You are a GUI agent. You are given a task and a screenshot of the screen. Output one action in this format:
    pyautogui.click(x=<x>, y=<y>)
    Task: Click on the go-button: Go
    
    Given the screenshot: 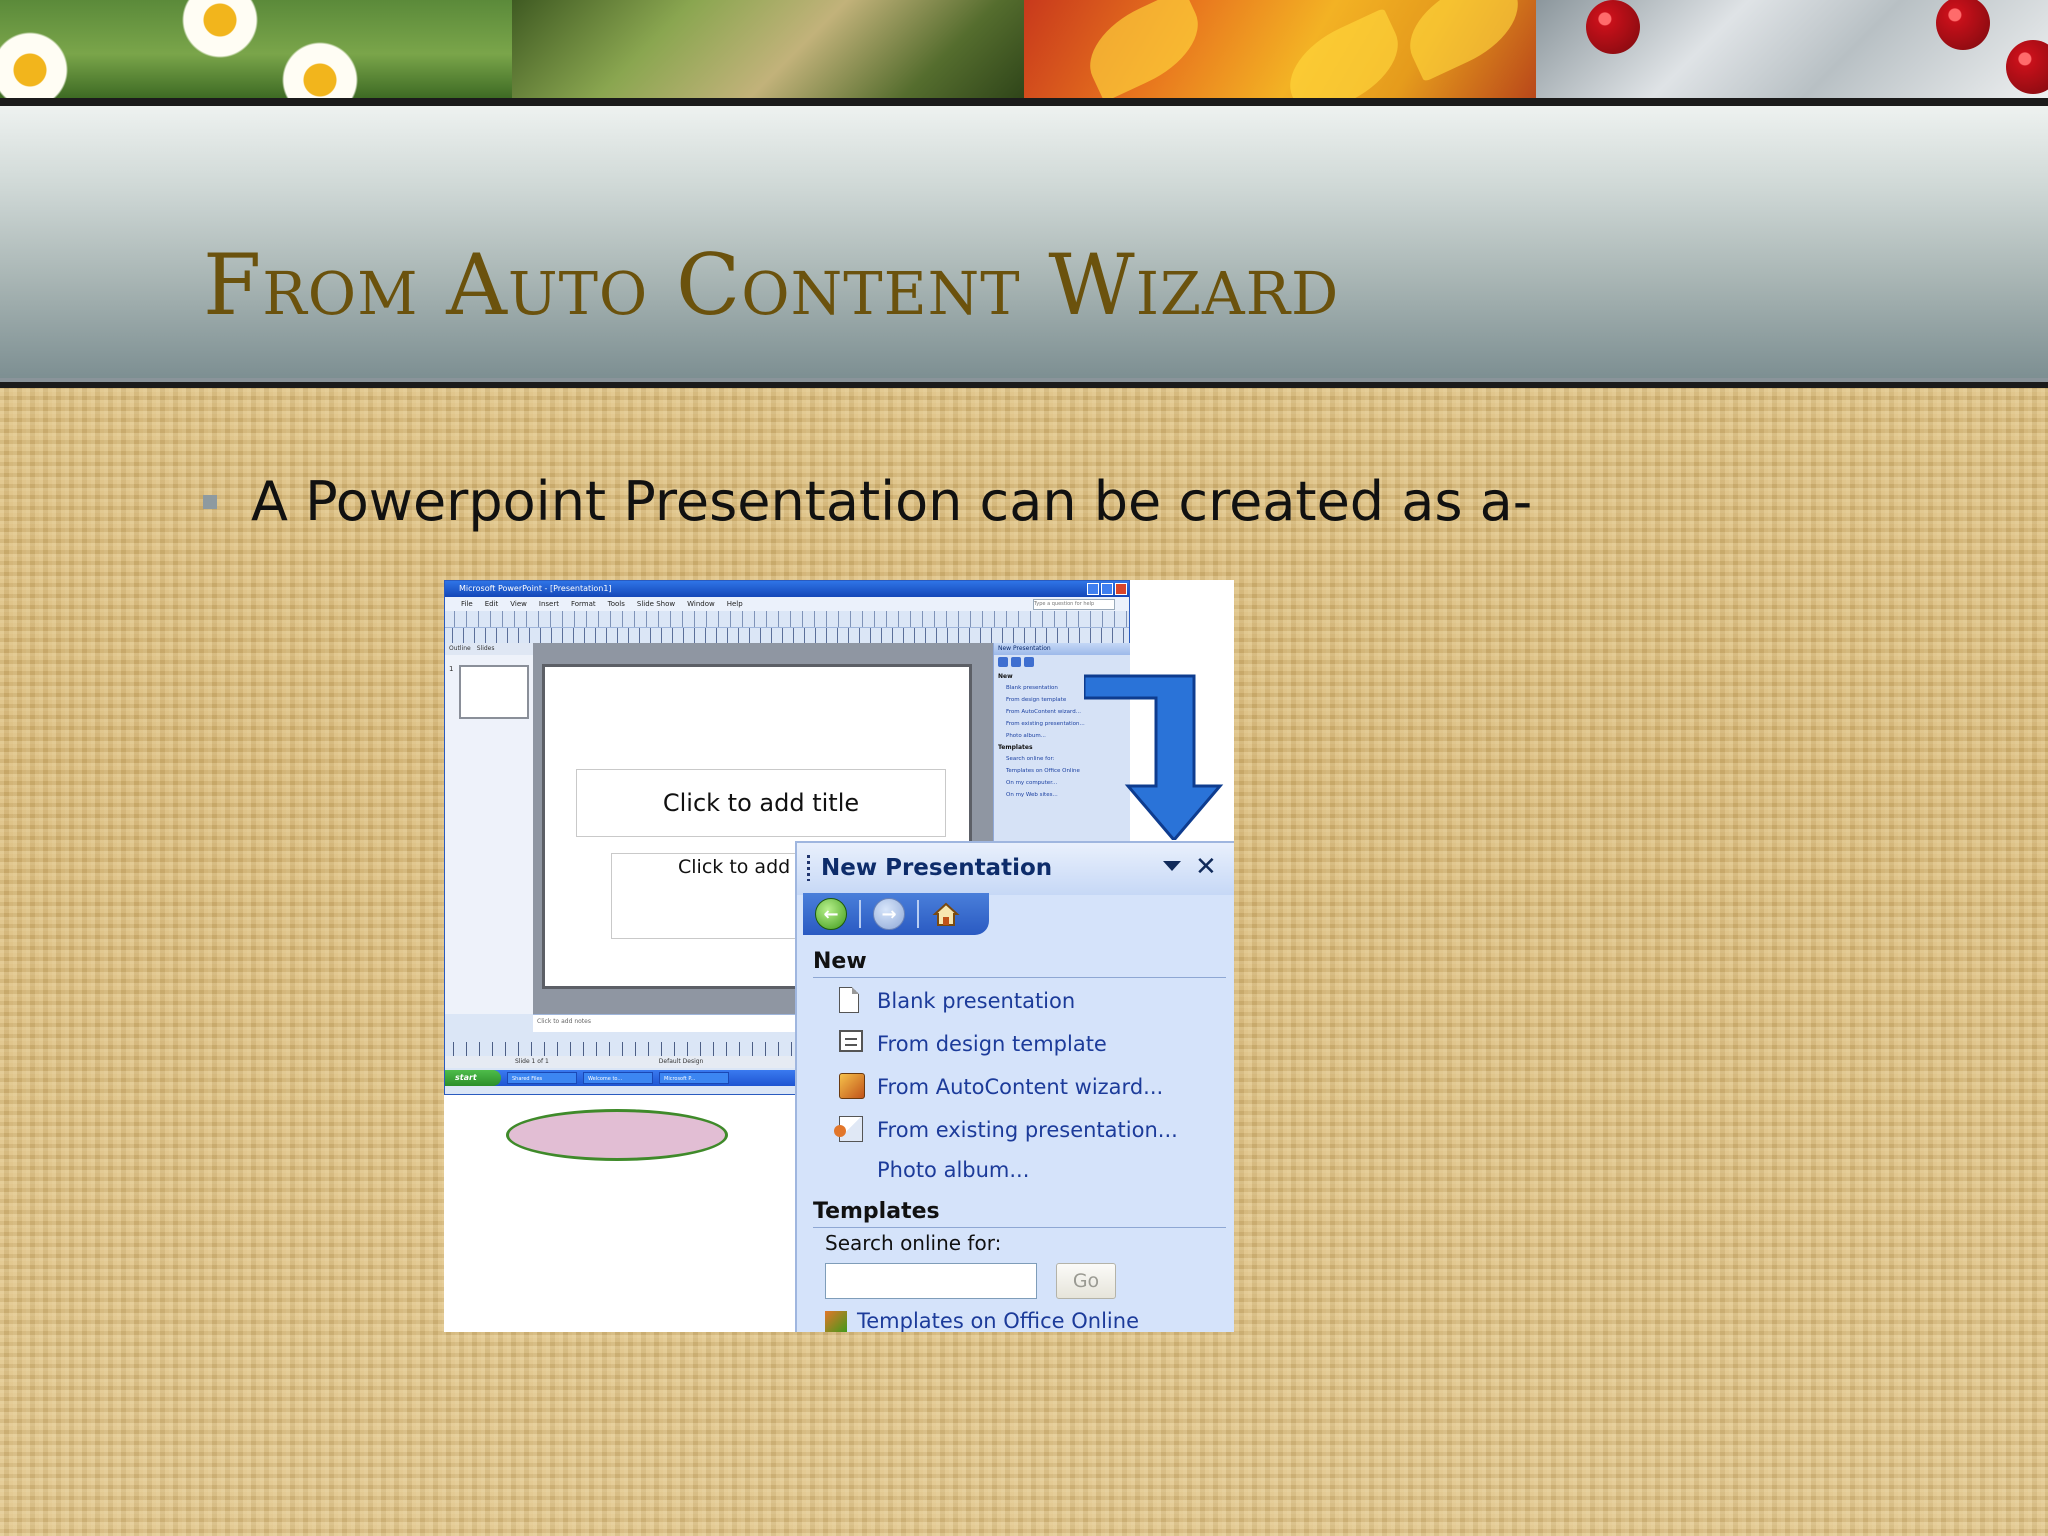 What is the action you would take?
    pyautogui.click(x=1086, y=1281)
    